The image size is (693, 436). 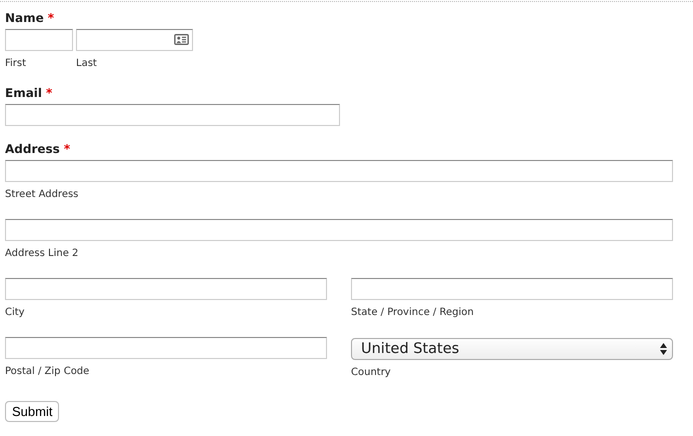 I want to click on field-label: Address, so click(x=32, y=149).